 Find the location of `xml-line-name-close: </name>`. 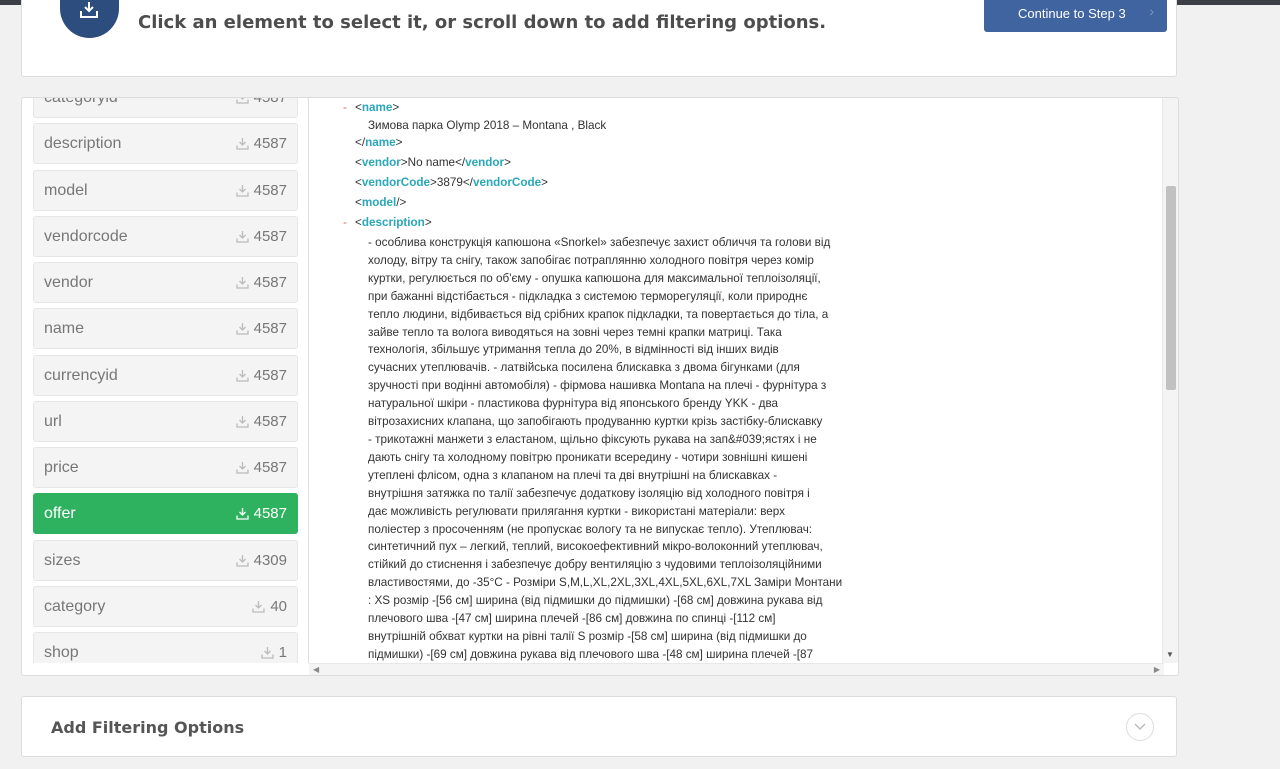

xml-line-name-close: </name> is located at coordinates (379, 142).